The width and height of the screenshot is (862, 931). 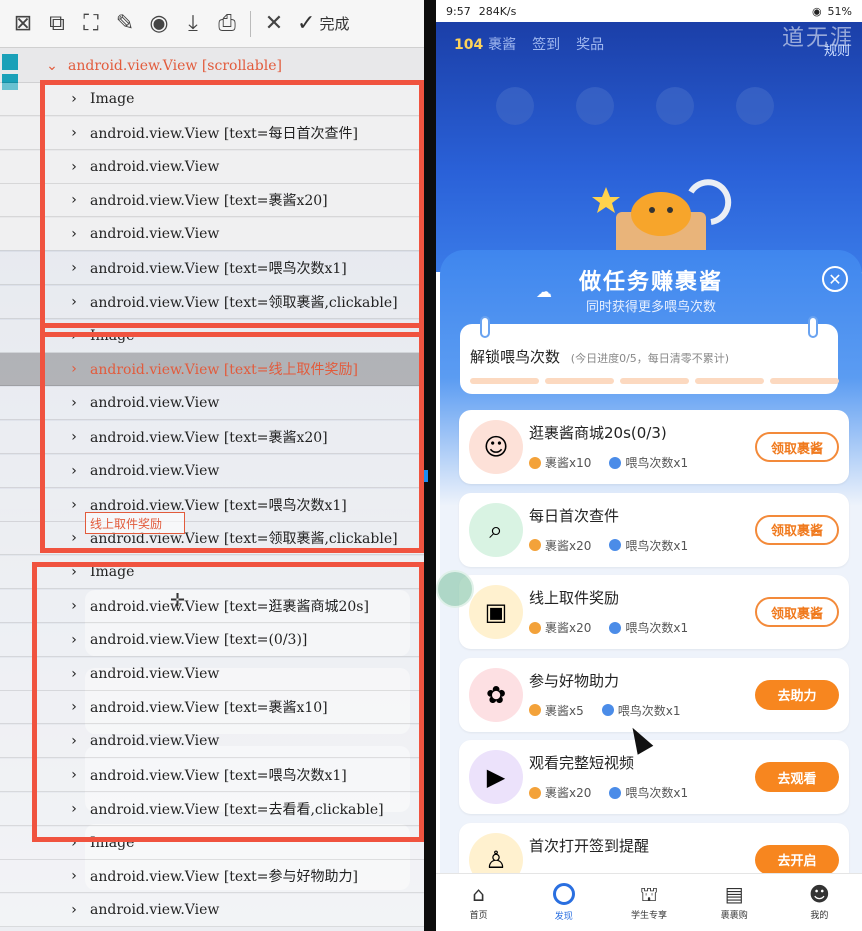 I want to click on task-item: ⌕ 每日首次查件裹酱x20 喂鸟次数x1 领取裹酱, so click(x=654, y=529).